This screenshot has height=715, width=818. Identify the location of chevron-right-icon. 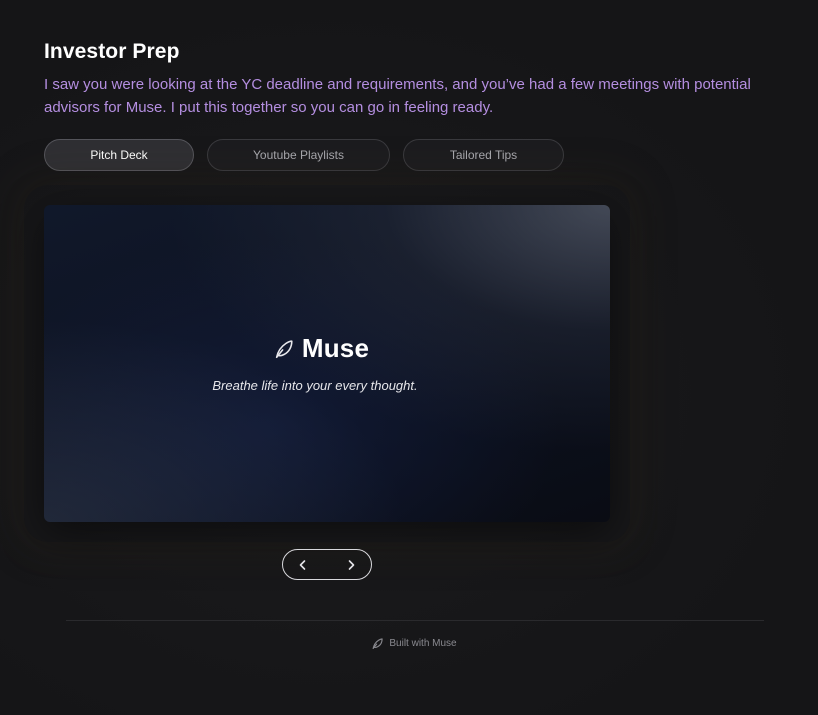
(351, 565).